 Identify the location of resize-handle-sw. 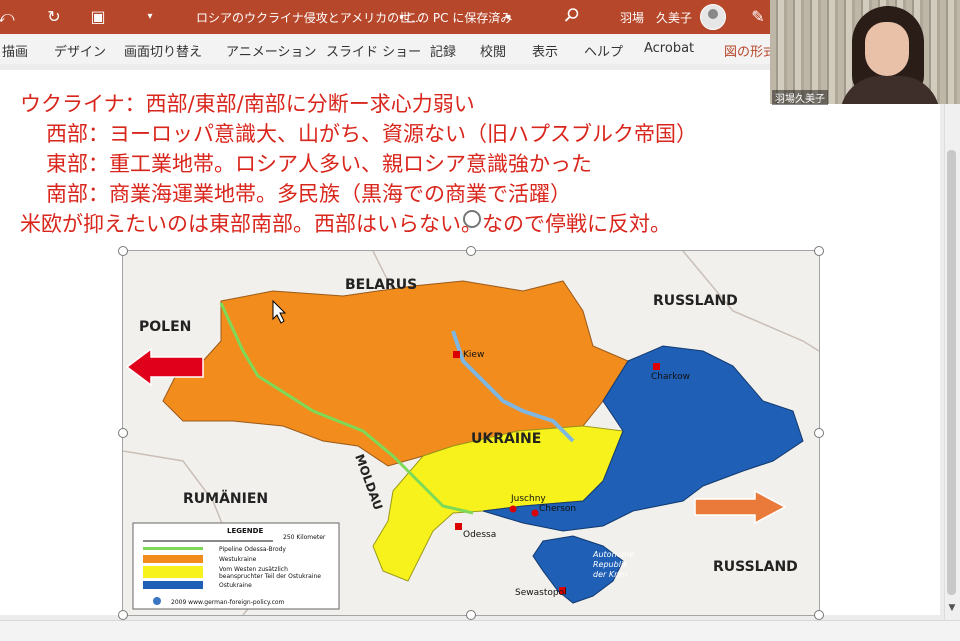
(123, 615).